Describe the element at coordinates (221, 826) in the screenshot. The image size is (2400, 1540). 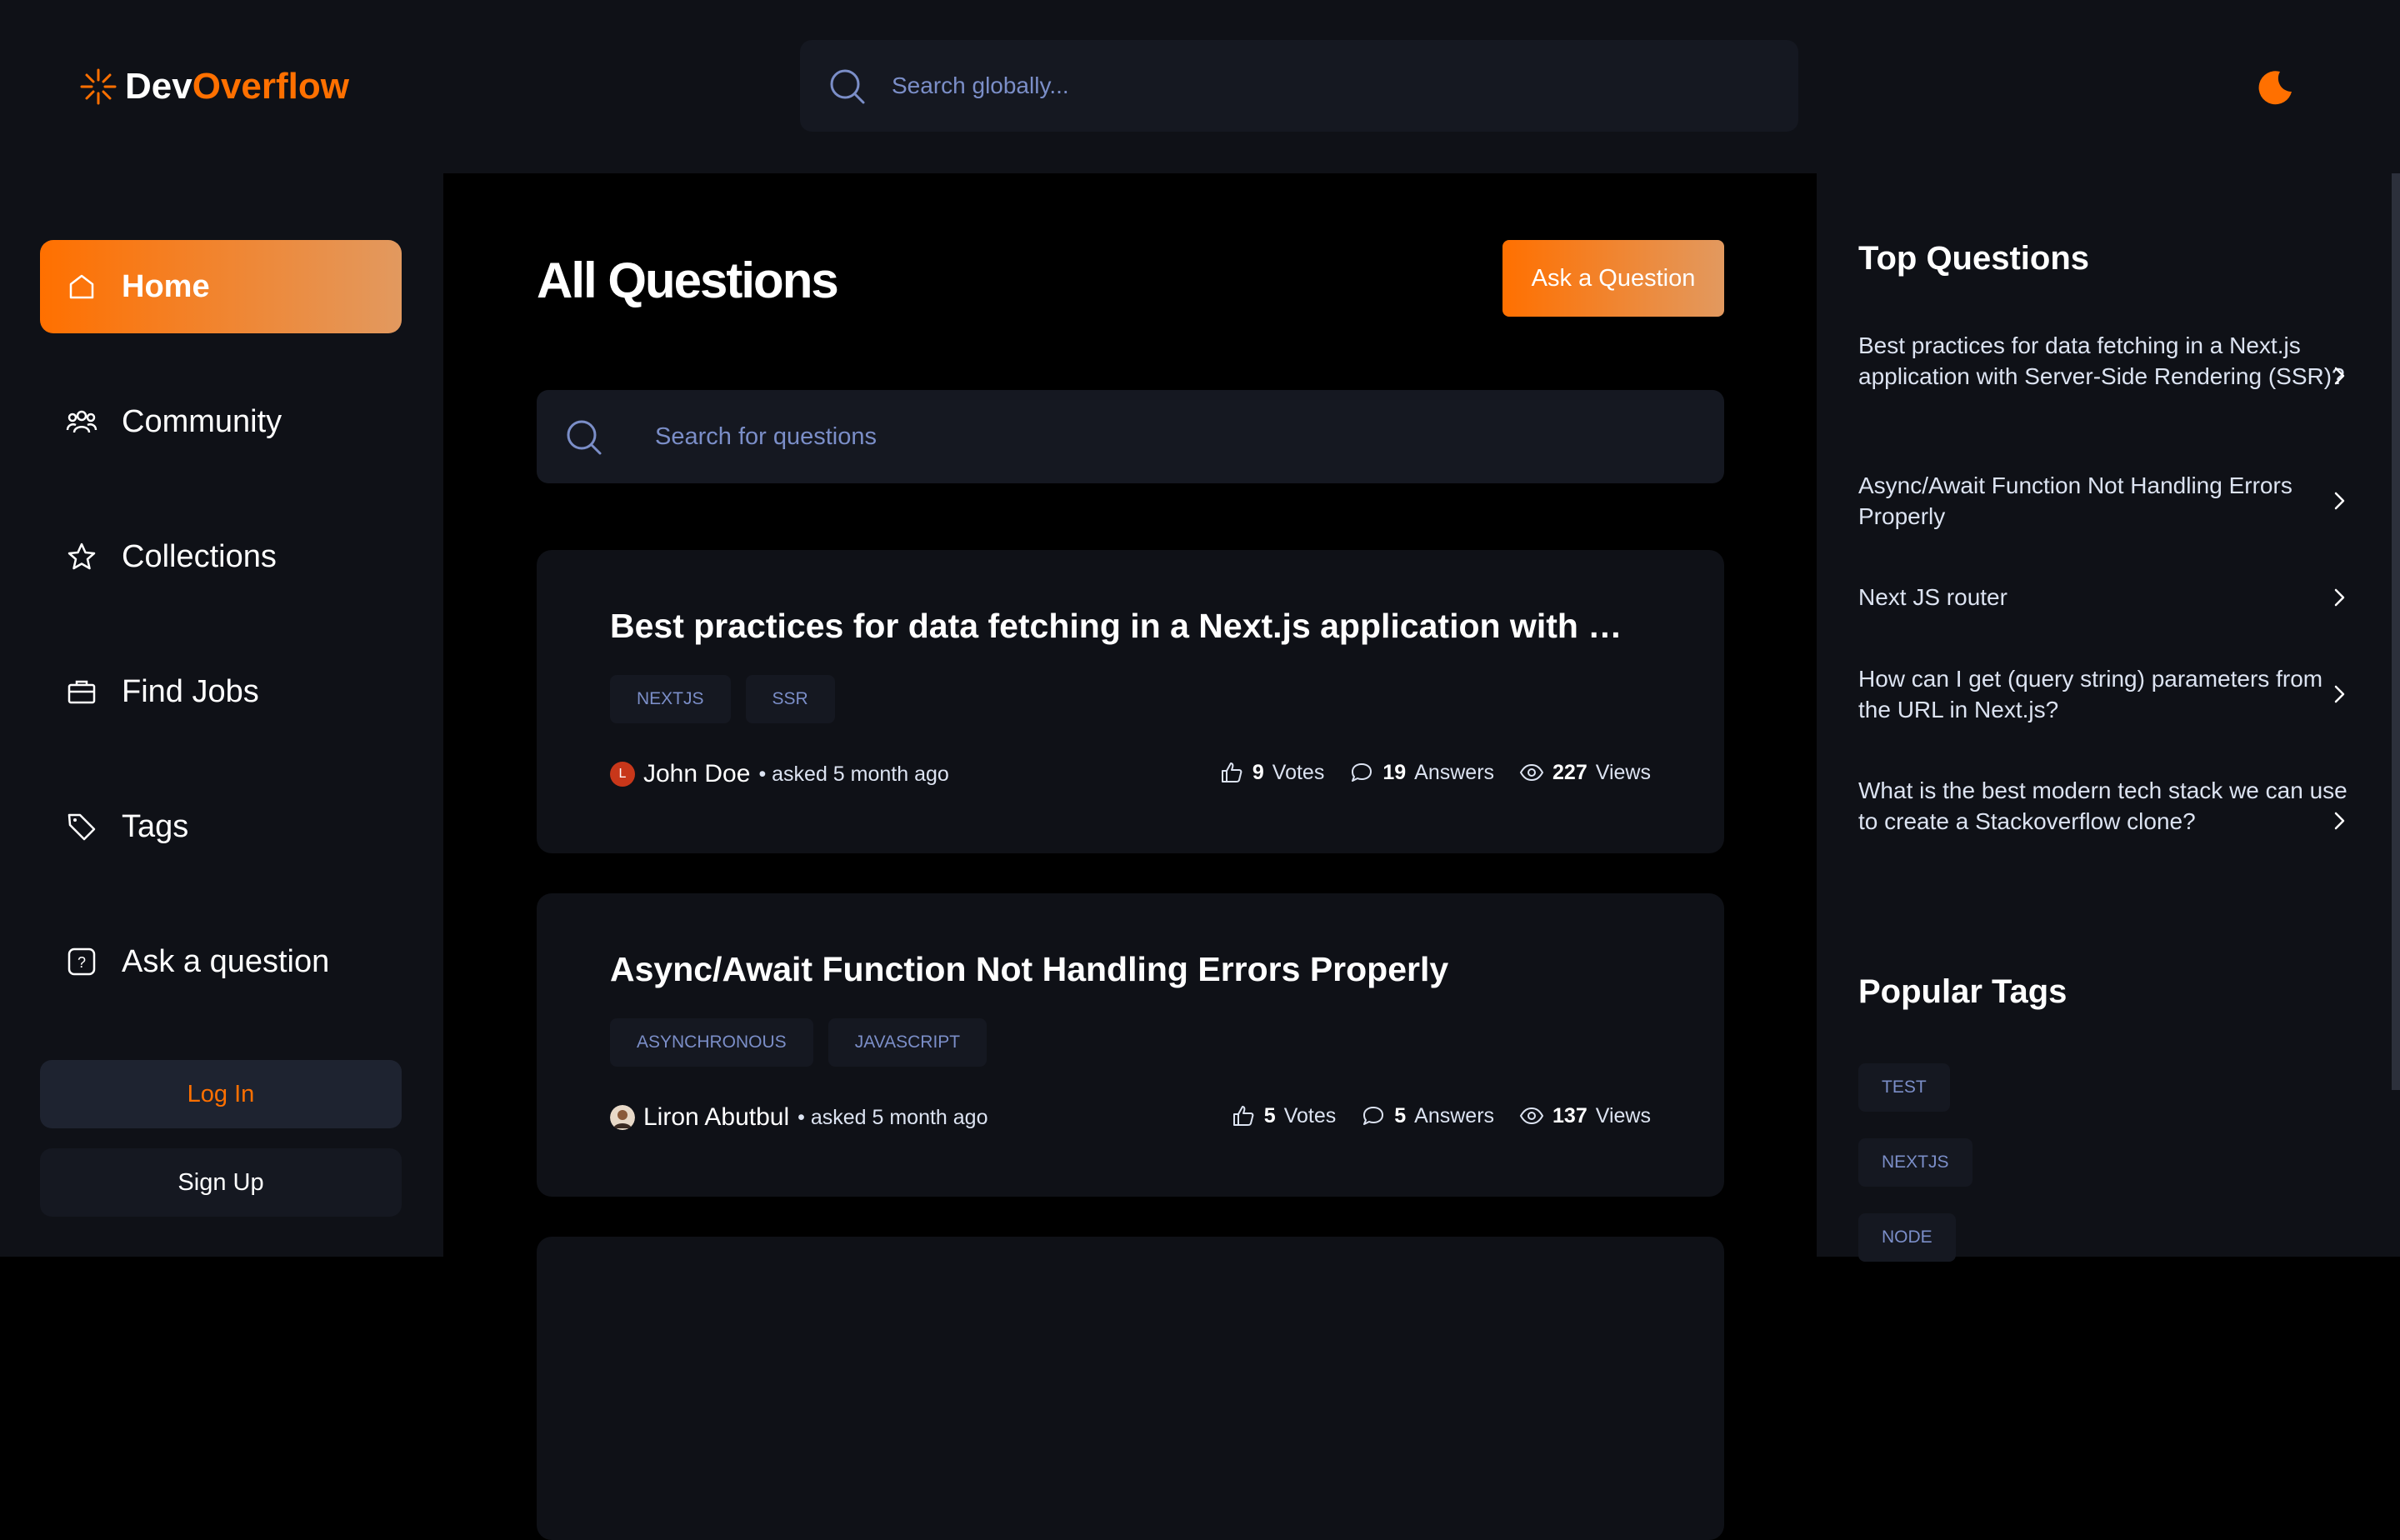
I see `sidebar-item-tags: Tags` at that location.